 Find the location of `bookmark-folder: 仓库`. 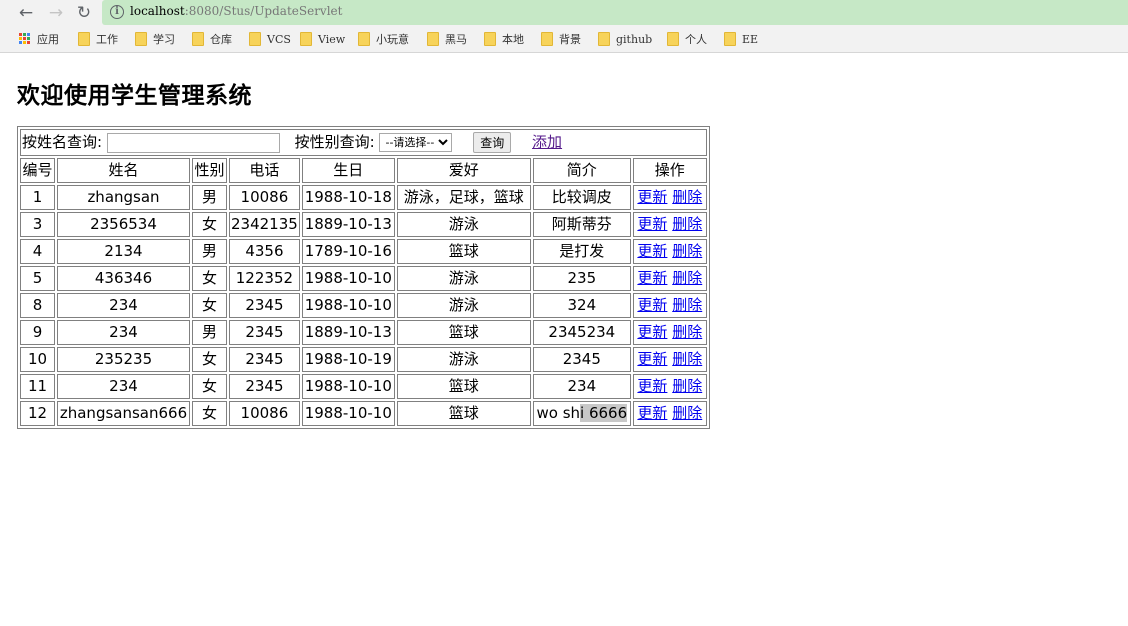

bookmark-folder: 仓库 is located at coordinates (212, 39).